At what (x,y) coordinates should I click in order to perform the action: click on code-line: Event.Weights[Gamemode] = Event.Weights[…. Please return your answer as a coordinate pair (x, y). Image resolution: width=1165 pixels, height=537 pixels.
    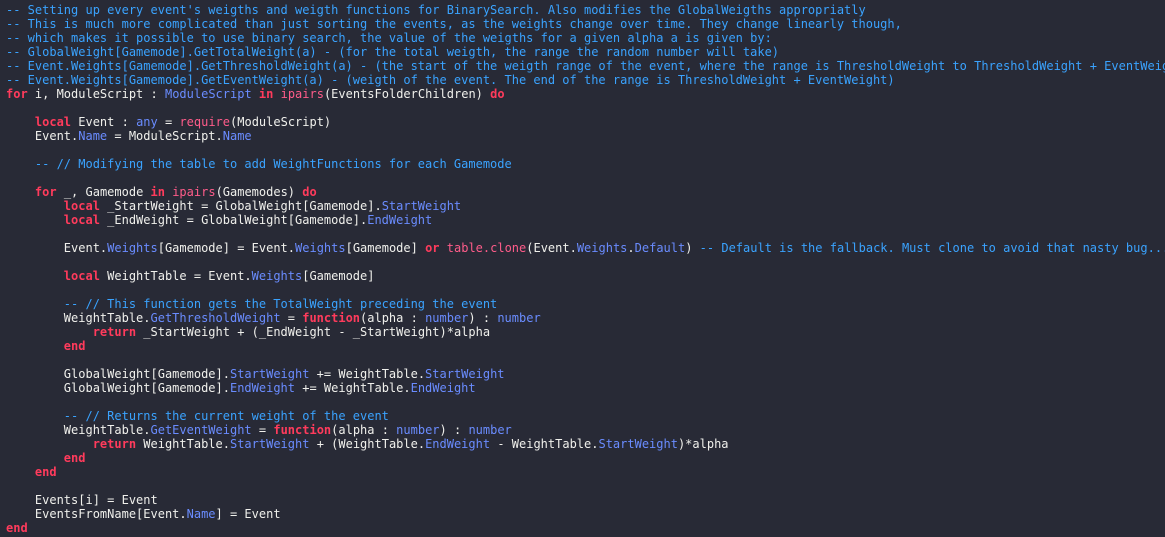
    Looking at the image, I should click on (585, 248).